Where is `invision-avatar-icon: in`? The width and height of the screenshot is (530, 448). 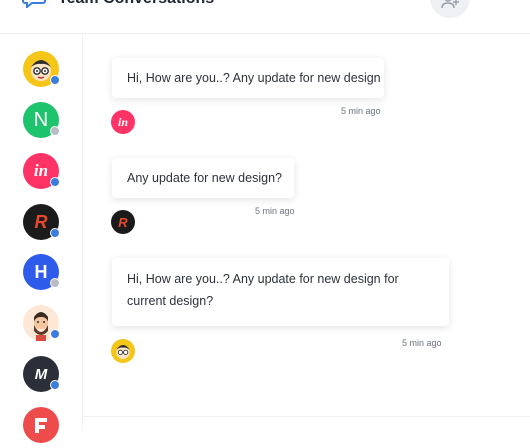 invision-avatar-icon: in is located at coordinates (123, 122).